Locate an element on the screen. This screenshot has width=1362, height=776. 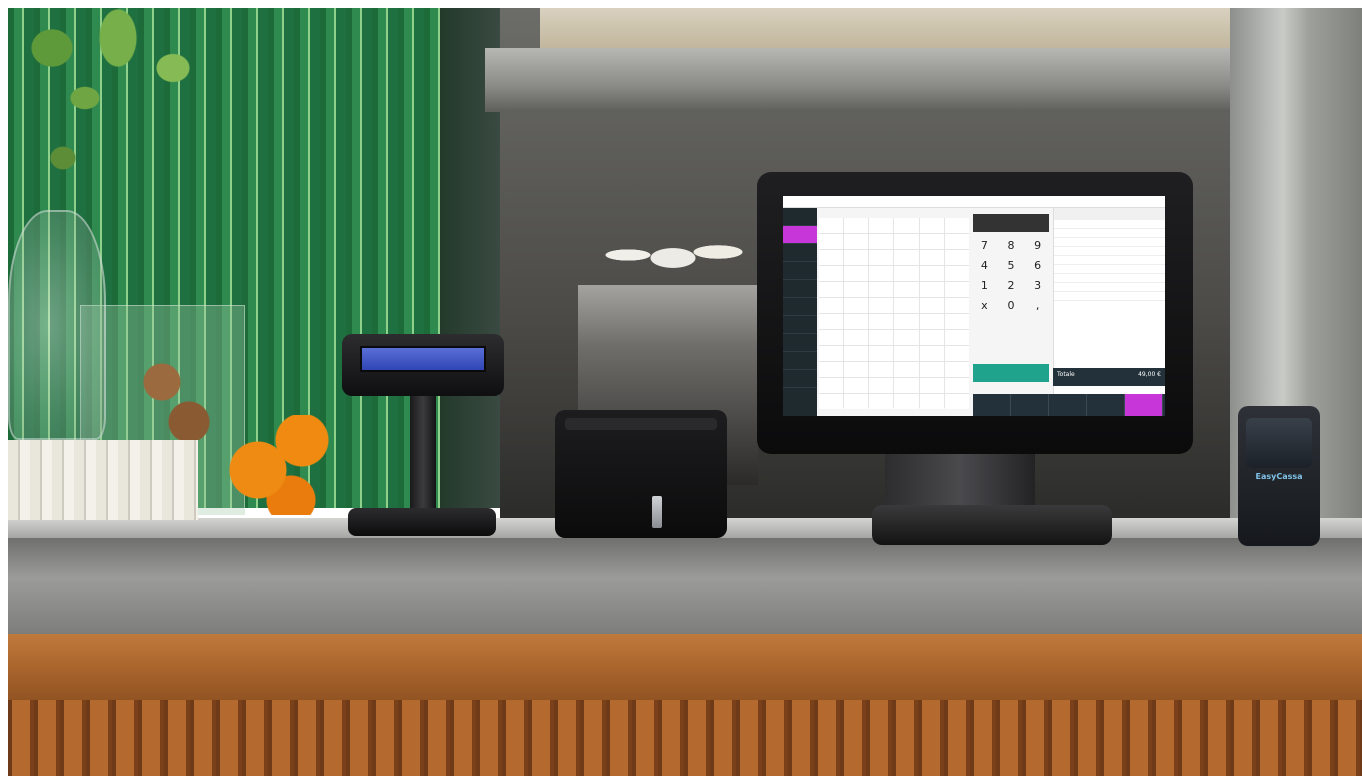
pos-category-active is located at coordinates (800, 235).